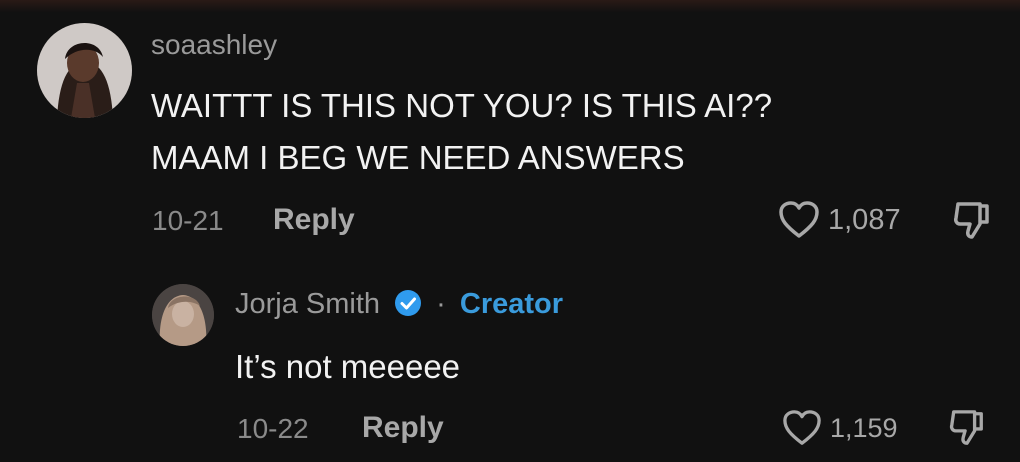  Describe the element at coordinates (348, 366) in the screenshot. I see `reply-text: It’s not meeeee` at that location.